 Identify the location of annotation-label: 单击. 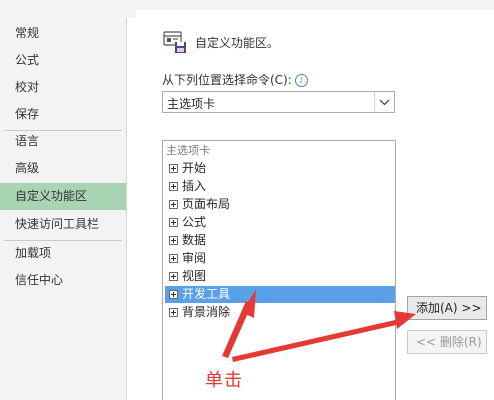
(224, 380).